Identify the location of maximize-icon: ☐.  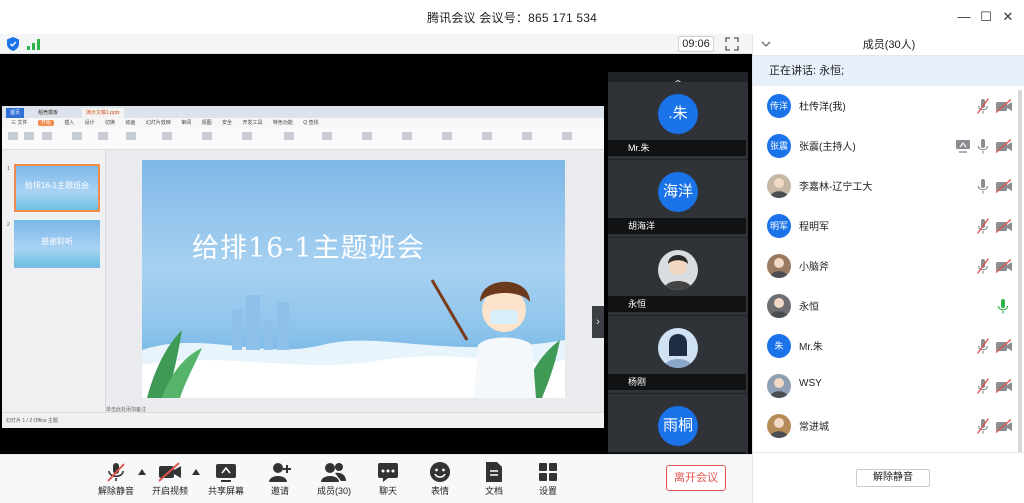
(986, 17).